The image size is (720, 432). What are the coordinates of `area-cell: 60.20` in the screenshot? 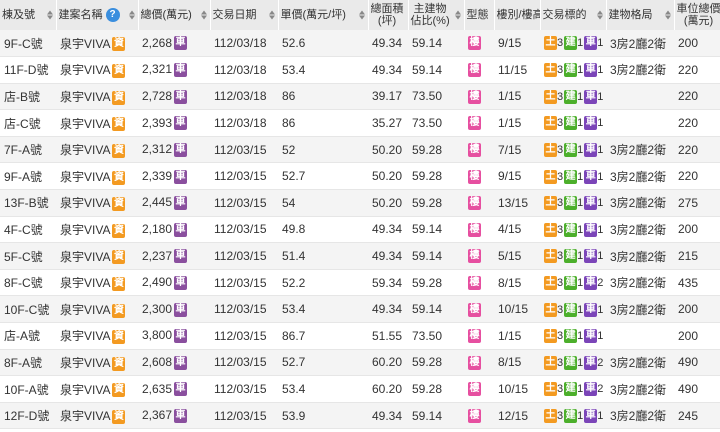 It's located at (388, 389).